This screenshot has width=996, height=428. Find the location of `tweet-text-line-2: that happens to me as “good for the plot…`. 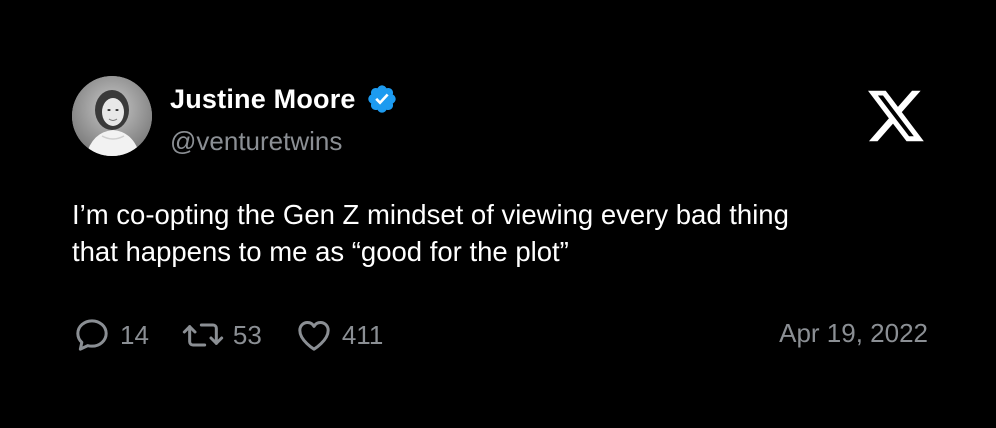

tweet-text-line-2: that happens to me as “good for the plot… is located at coordinates (320, 251).